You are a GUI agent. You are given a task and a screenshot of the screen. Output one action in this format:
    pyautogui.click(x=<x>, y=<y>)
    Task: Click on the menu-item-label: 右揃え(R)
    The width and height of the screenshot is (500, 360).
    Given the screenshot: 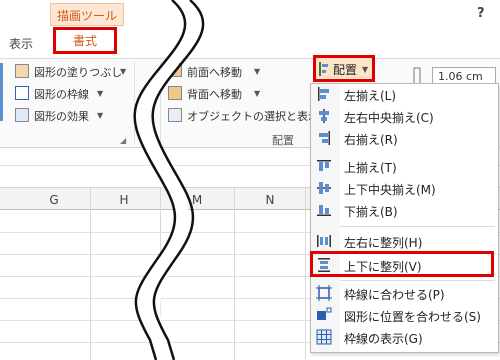 What is the action you would take?
    pyautogui.click(x=371, y=139)
    